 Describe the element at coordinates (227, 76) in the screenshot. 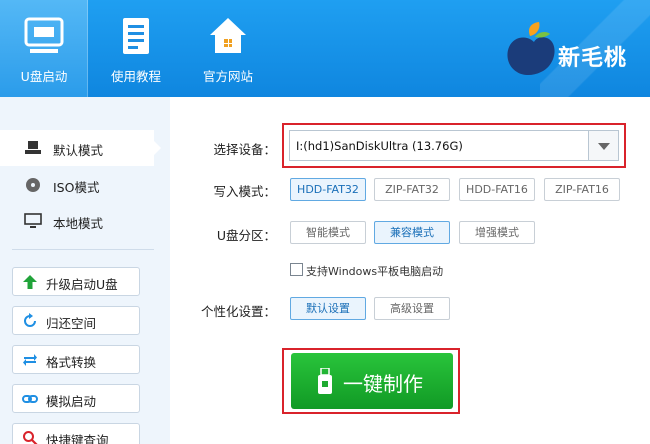

I see `nav-official-site-label: 官方网站` at that location.